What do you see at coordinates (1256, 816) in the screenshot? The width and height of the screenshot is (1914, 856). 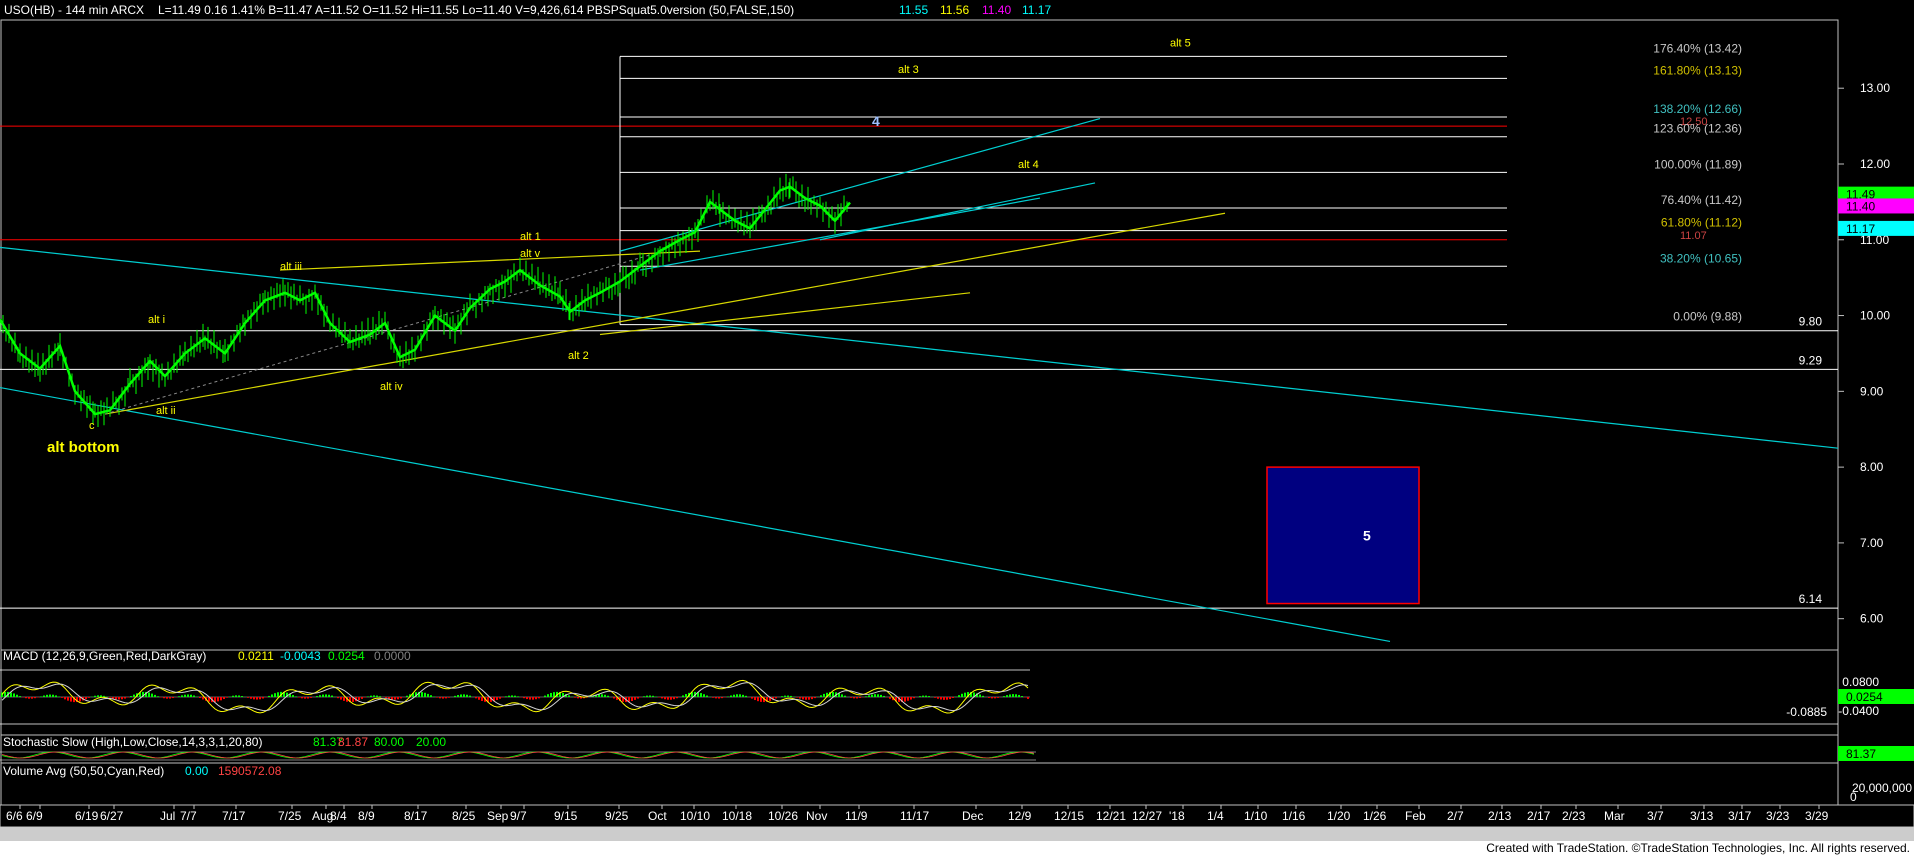 I see `time-tick-31: 1/10` at bounding box center [1256, 816].